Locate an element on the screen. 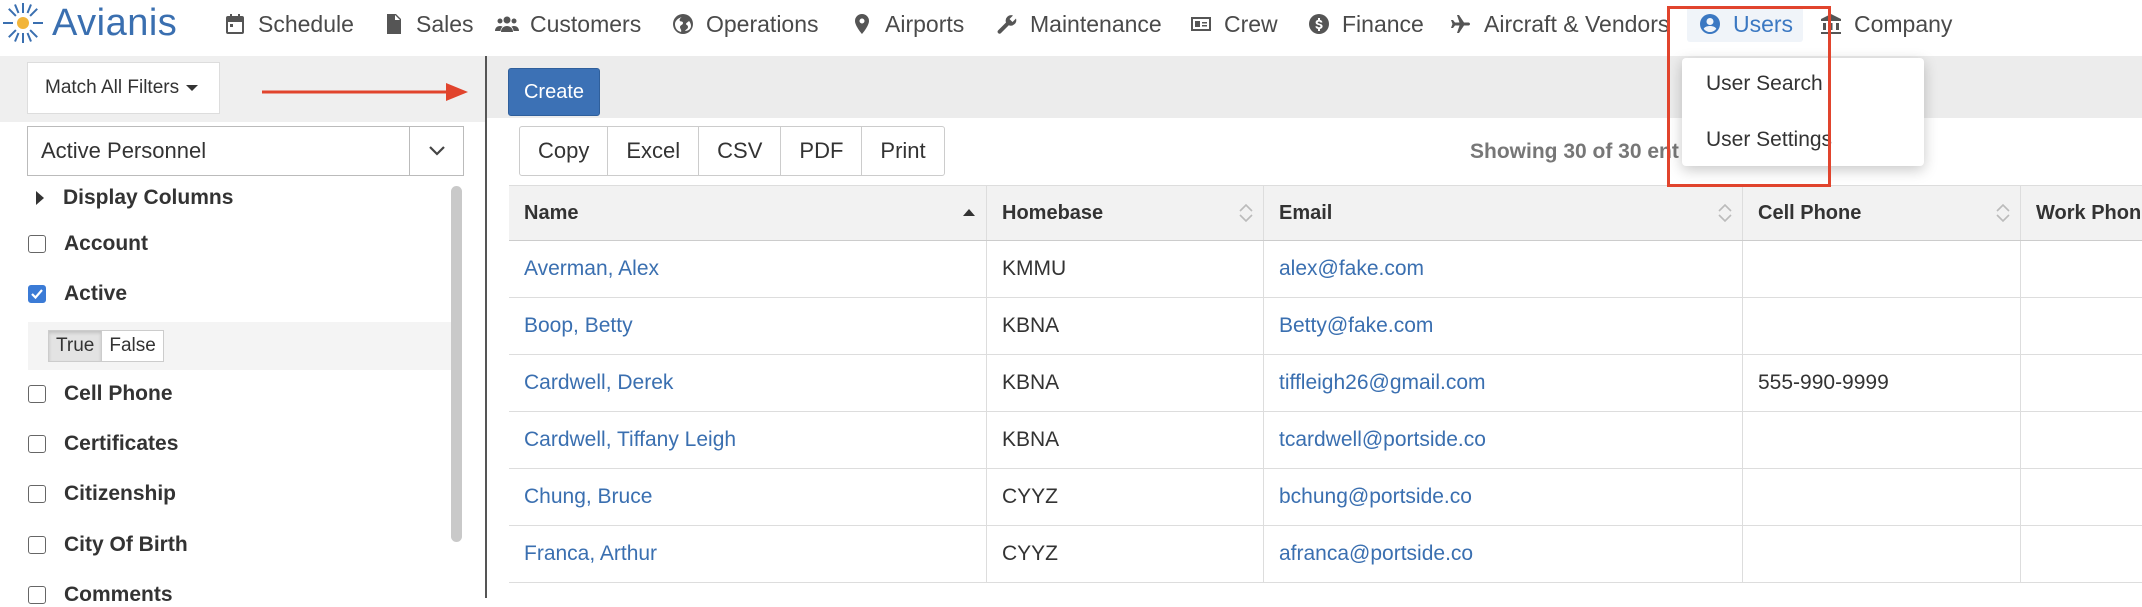 The image size is (2142, 607). nav-aircraft-vendors: Aircraft & Vendors is located at coordinates (1558, 24).